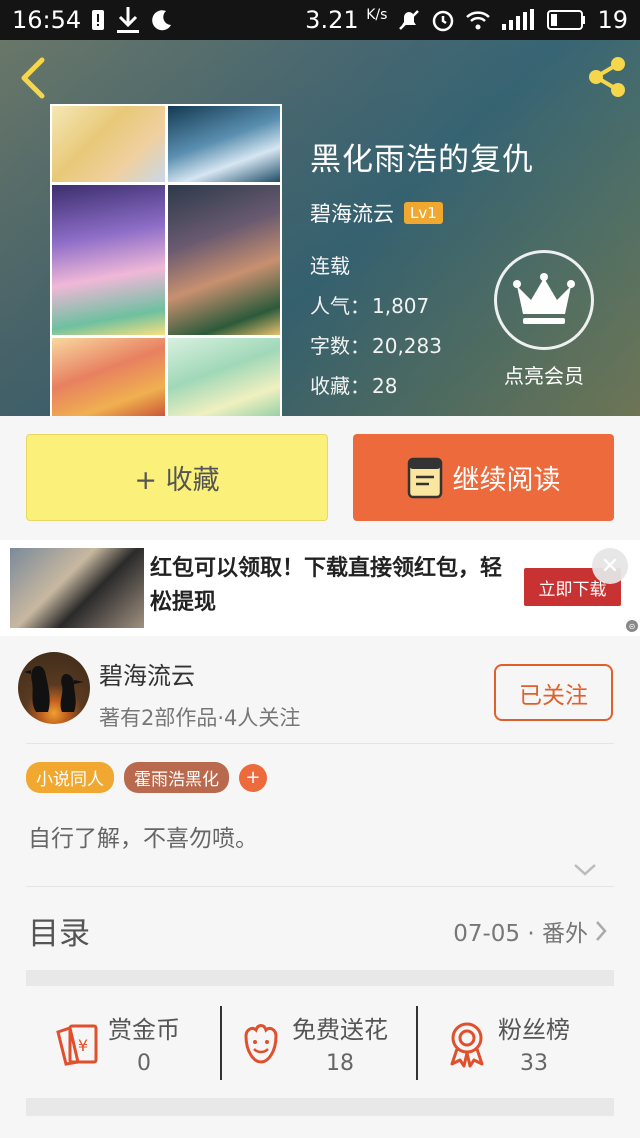  What do you see at coordinates (520, 934) in the screenshot?
I see `latest-chapter-label: 07-05 · 番外` at bounding box center [520, 934].